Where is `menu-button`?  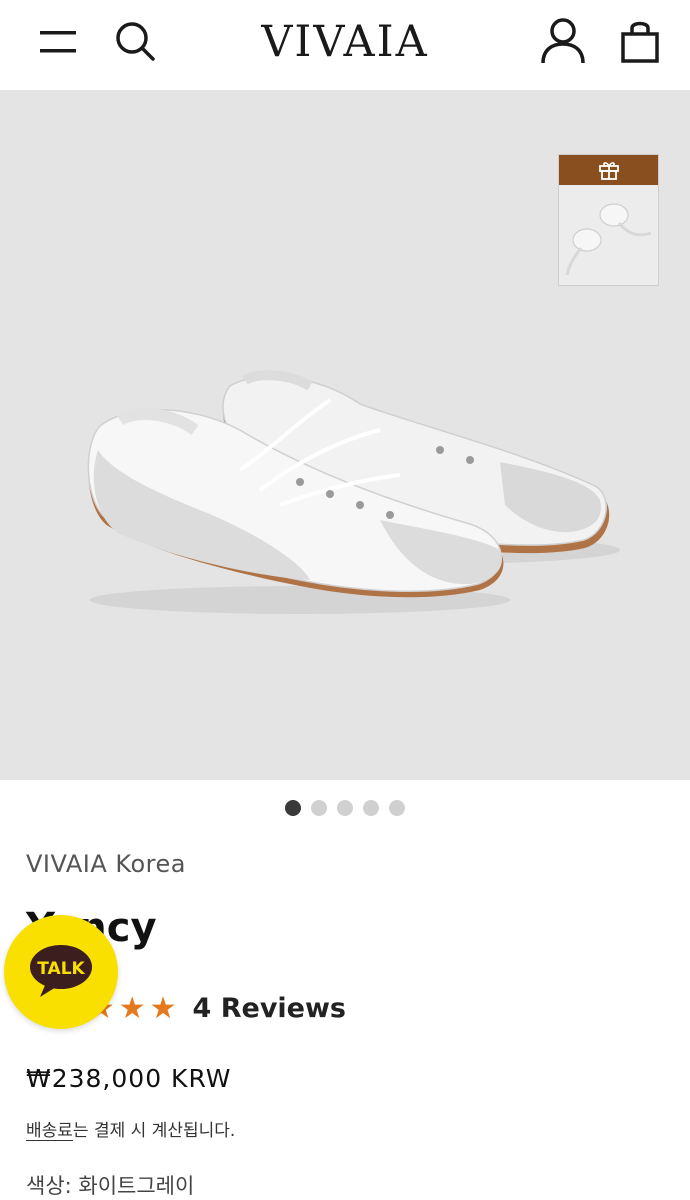
menu-button is located at coordinates (58, 42).